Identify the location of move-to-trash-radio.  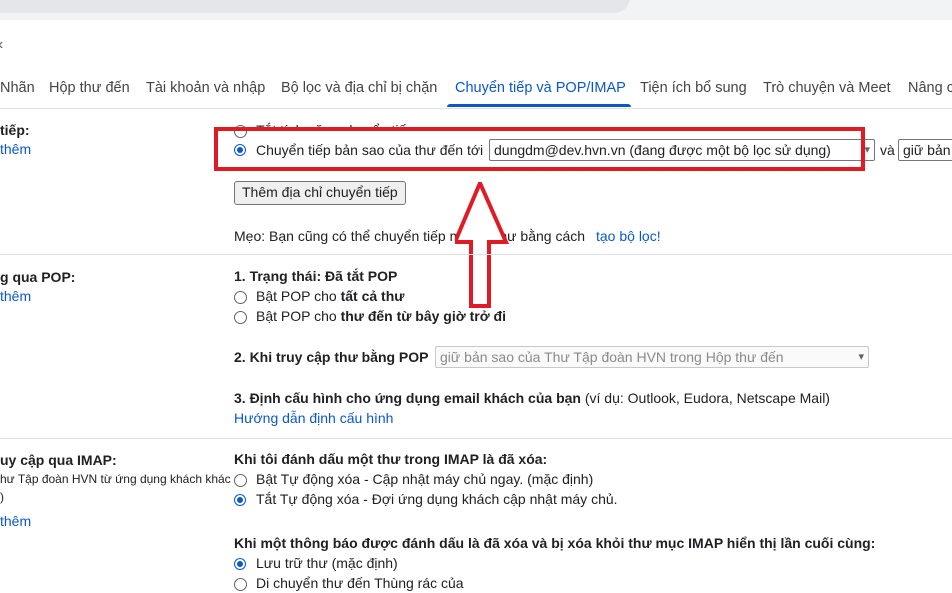
(240, 584).